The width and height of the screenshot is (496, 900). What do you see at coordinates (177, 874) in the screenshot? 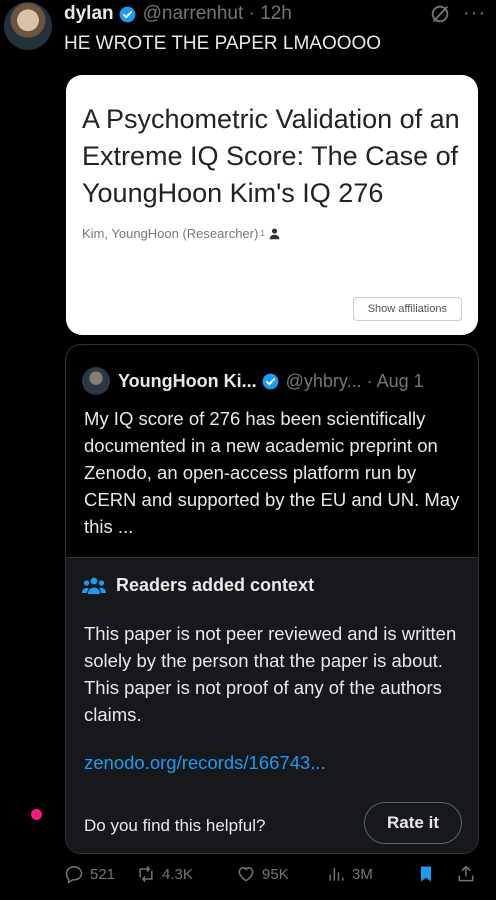
I see `repost-count: 4.3K` at bounding box center [177, 874].